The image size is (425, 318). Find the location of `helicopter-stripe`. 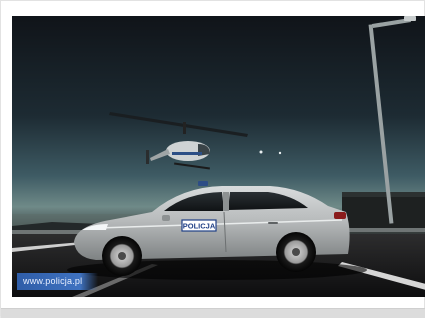

helicopter-stripe is located at coordinates (187, 153).